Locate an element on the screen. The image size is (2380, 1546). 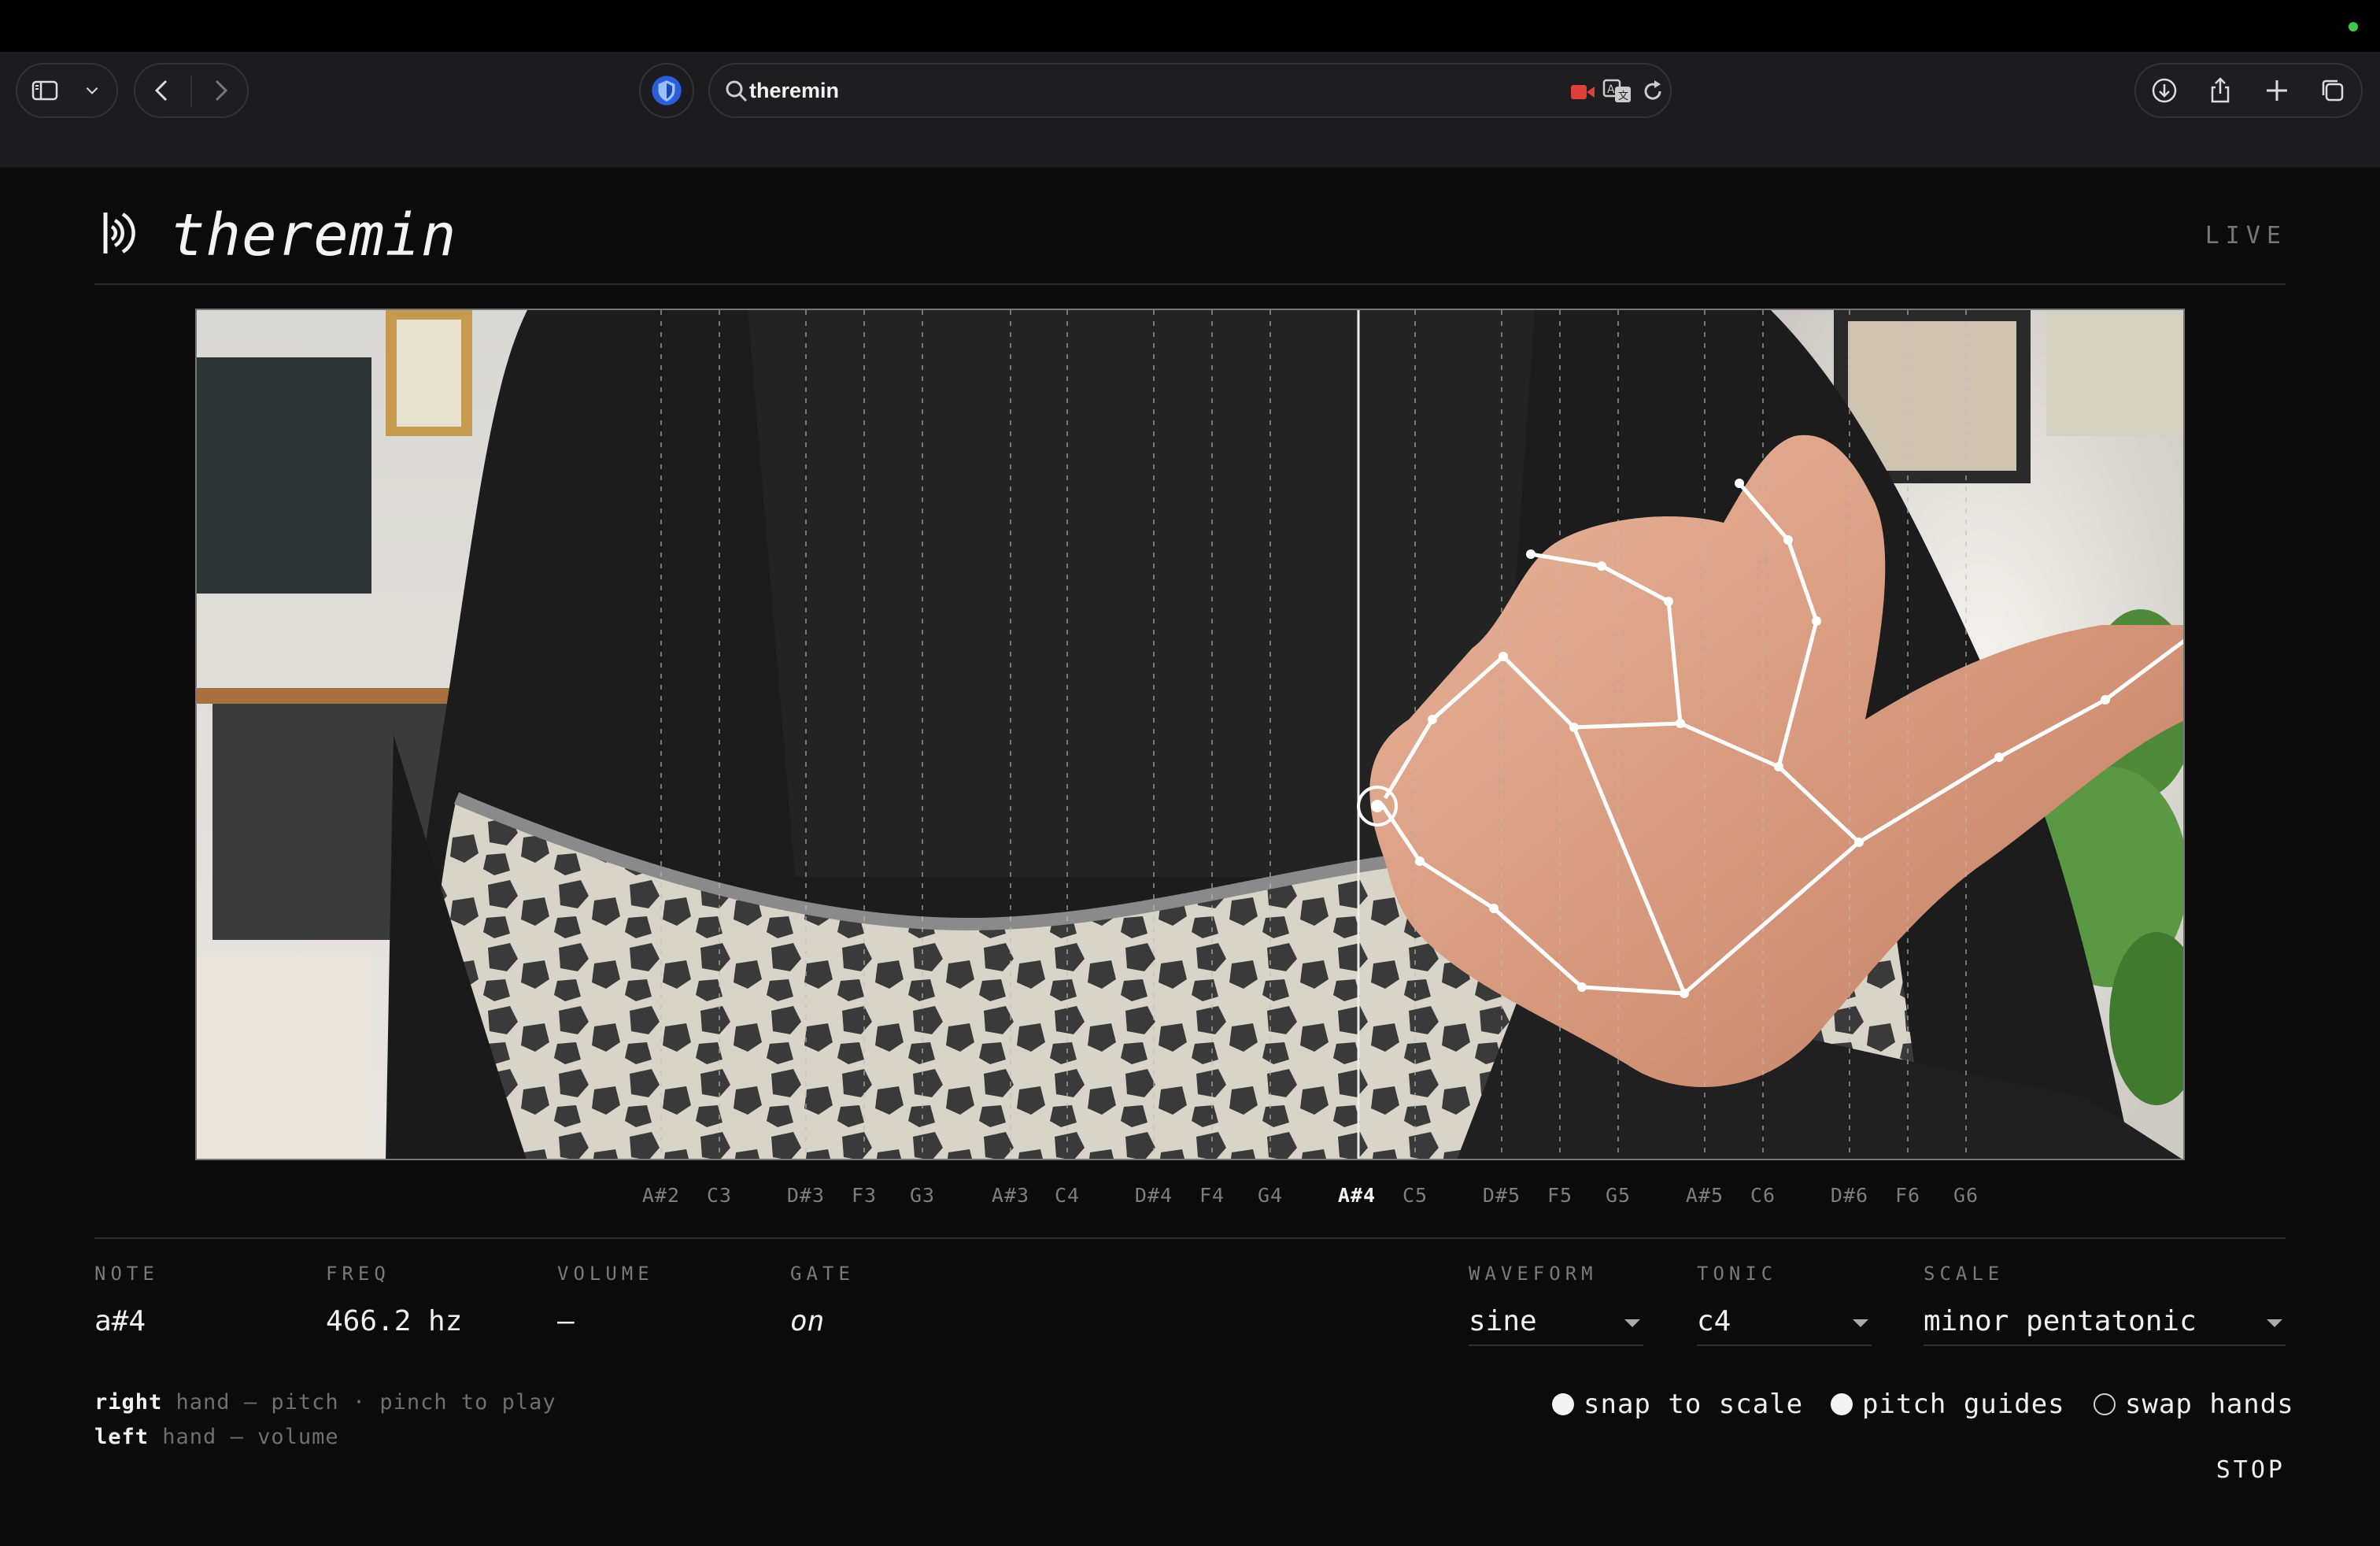
svg-text: A is located at coordinates (1611, 89).